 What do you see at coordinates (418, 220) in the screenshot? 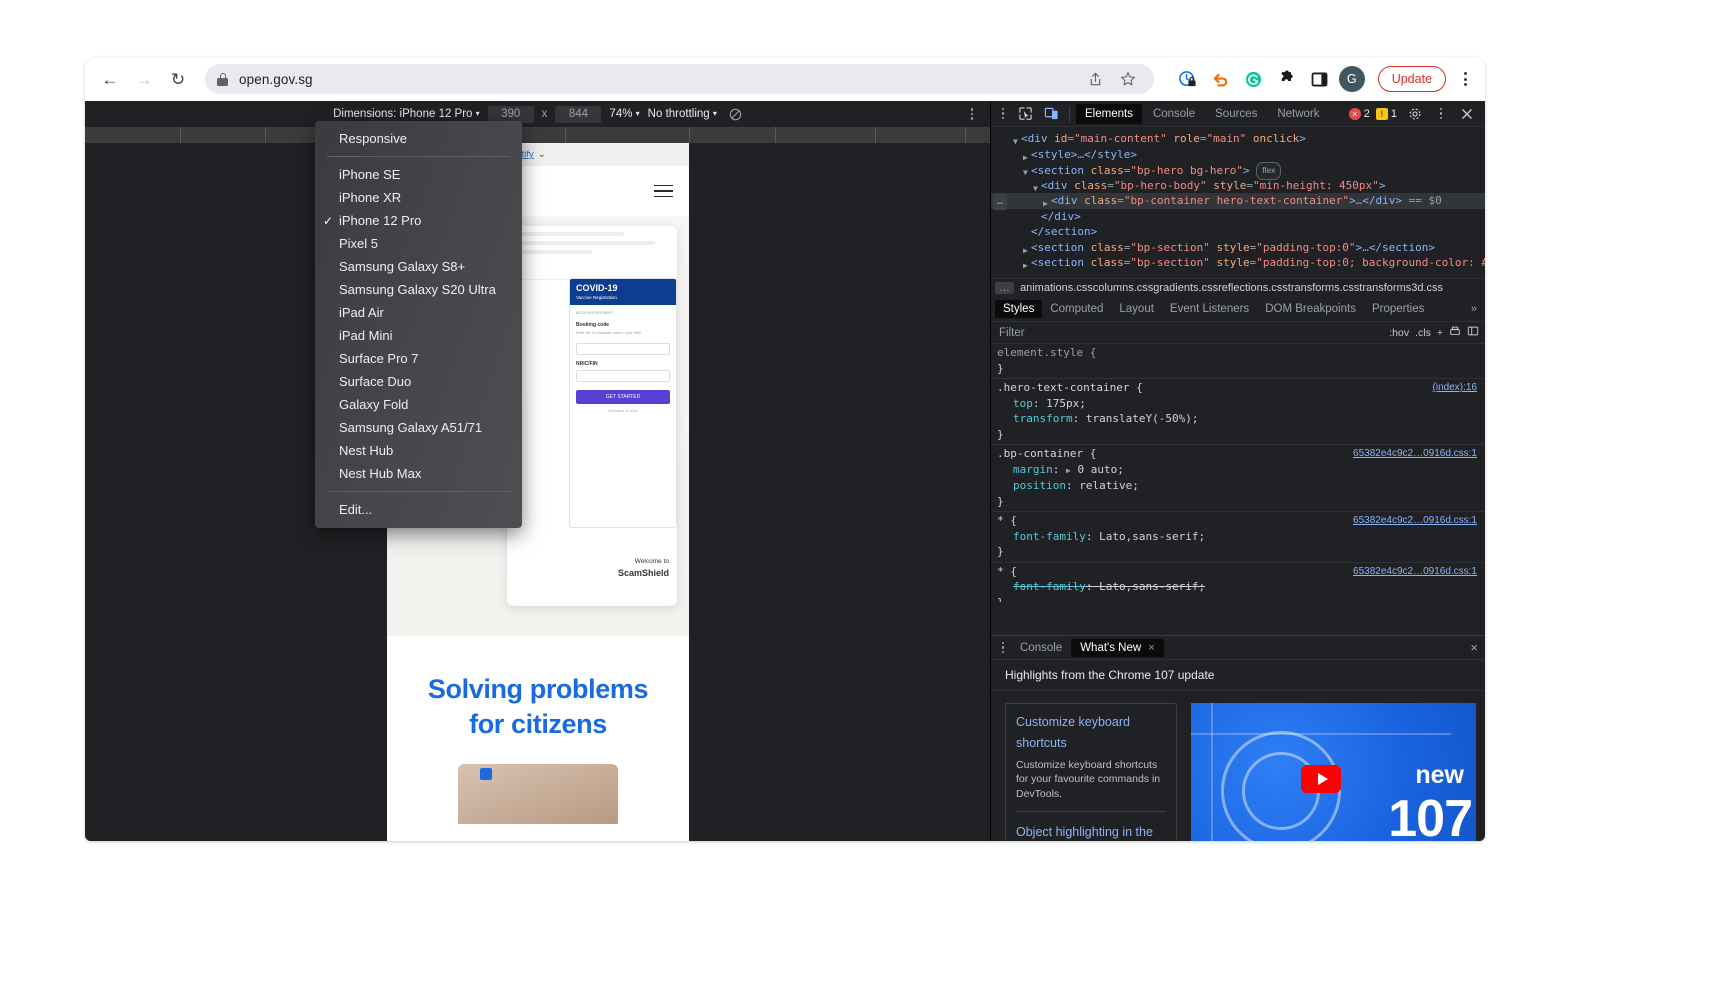
I see `menu-item-iphone-12-pro: ✓ iPhone 12 Pro` at bounding box center [418, 220].